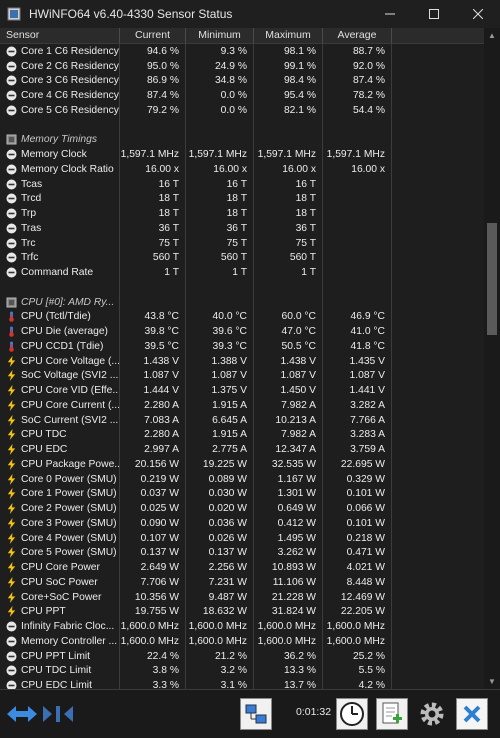 This screenshot has height=738, width=500. What do you see at coordinates (153, 597) in the screenshot?
I see `current-value: 10.356 W` at bounding box center [153, 597].